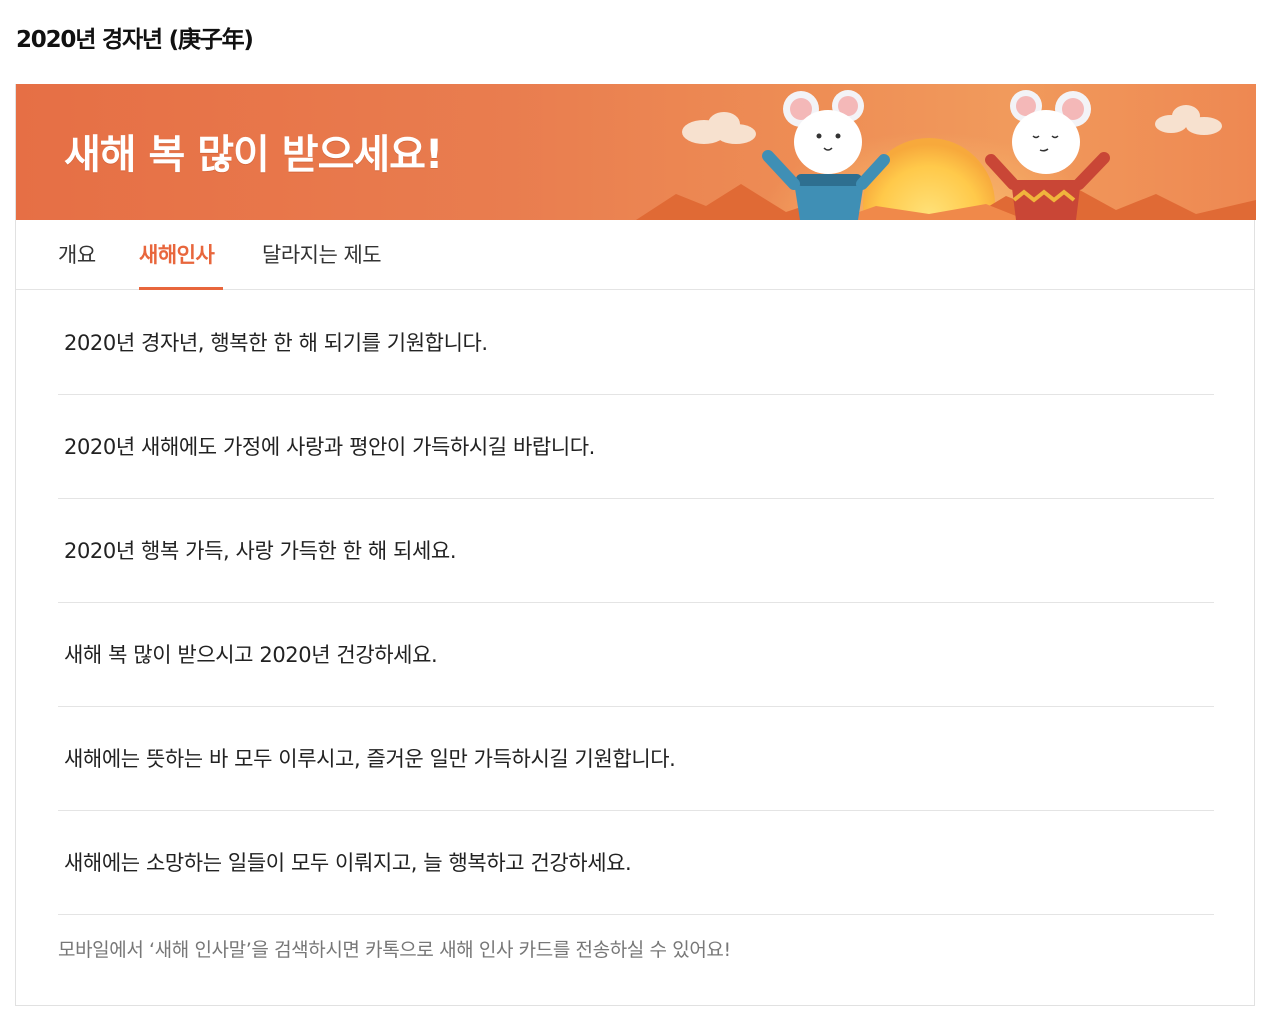 This screenshot has width=1274, height=1036. I want to click on tab-new-year-greetings: 새해인사, so click(181, 255).